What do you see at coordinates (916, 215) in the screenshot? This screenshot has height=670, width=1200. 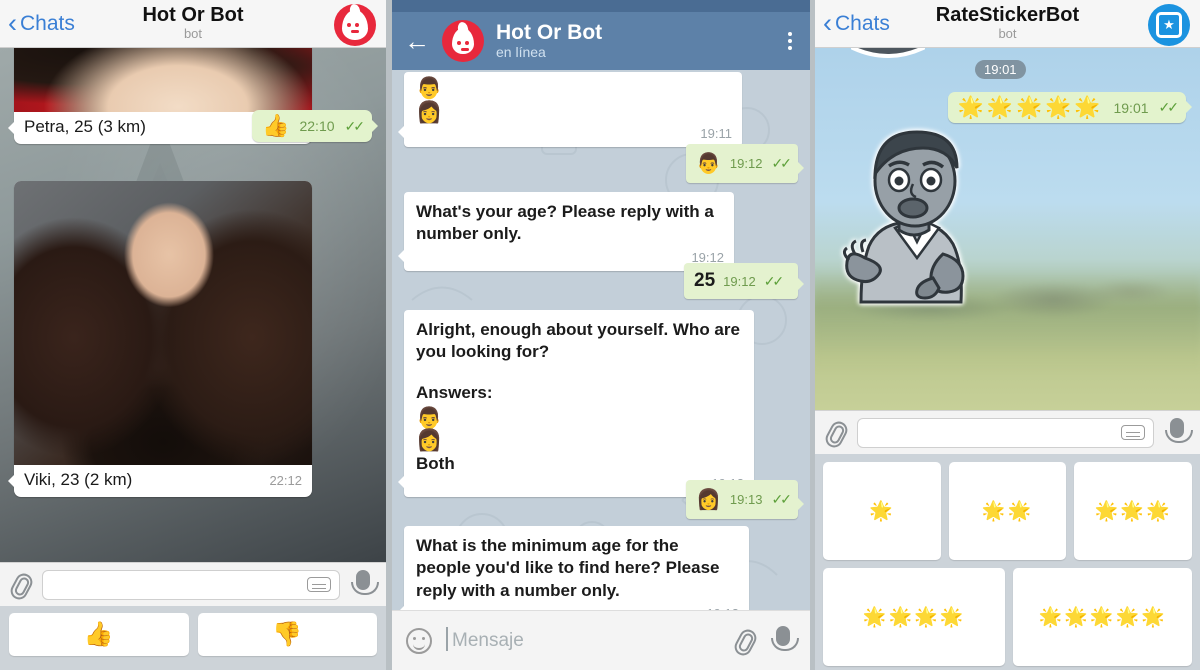 I see `cartoon-man-sticker` at bounding box center [916, 215].